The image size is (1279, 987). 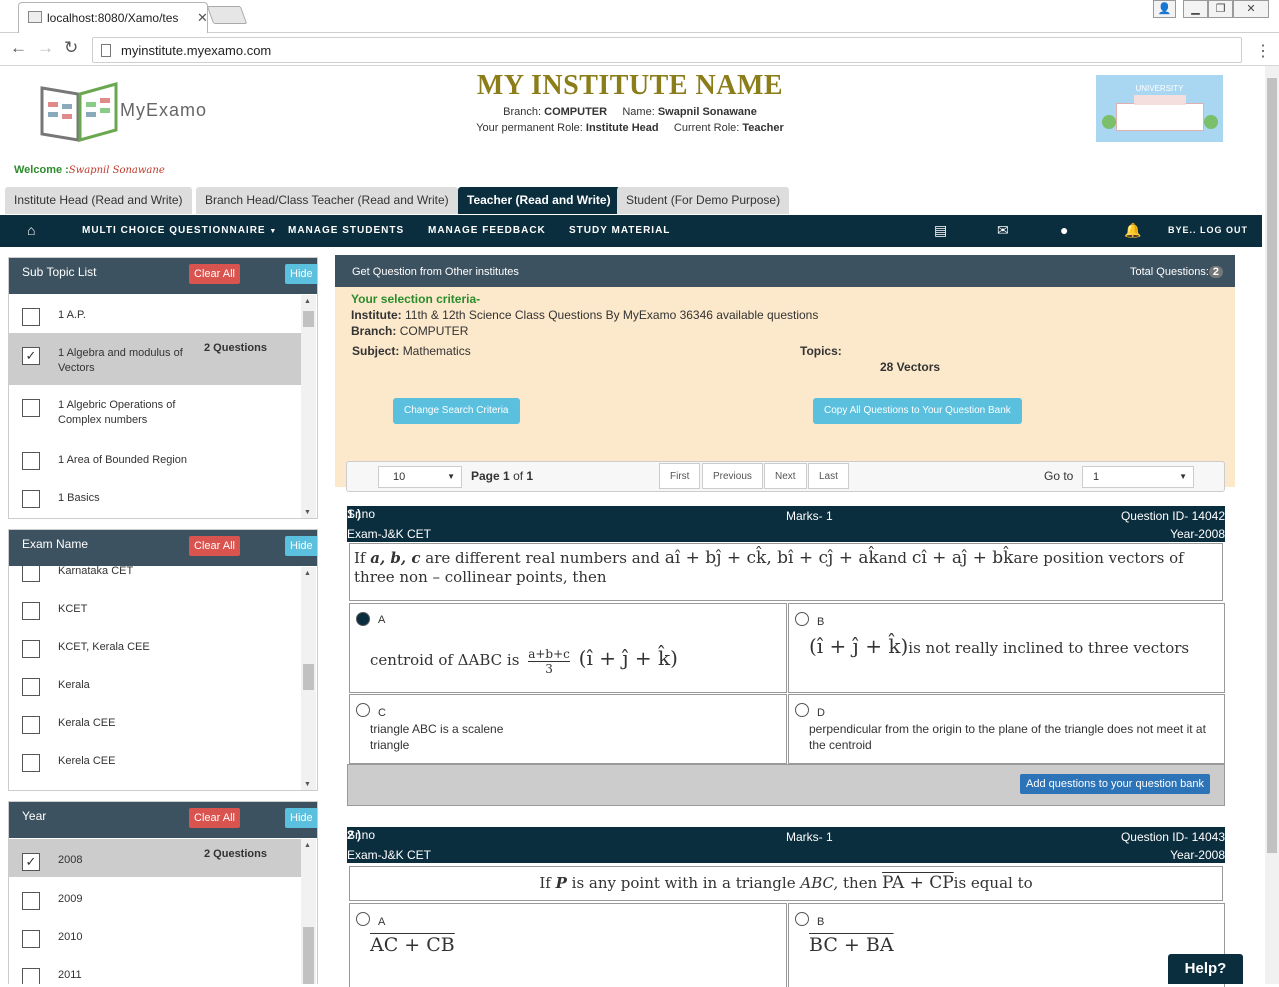 What do you see at coordinates (802, 710) in the screenshot?
I see `option-d-radio` at bounding box center [802, 710].